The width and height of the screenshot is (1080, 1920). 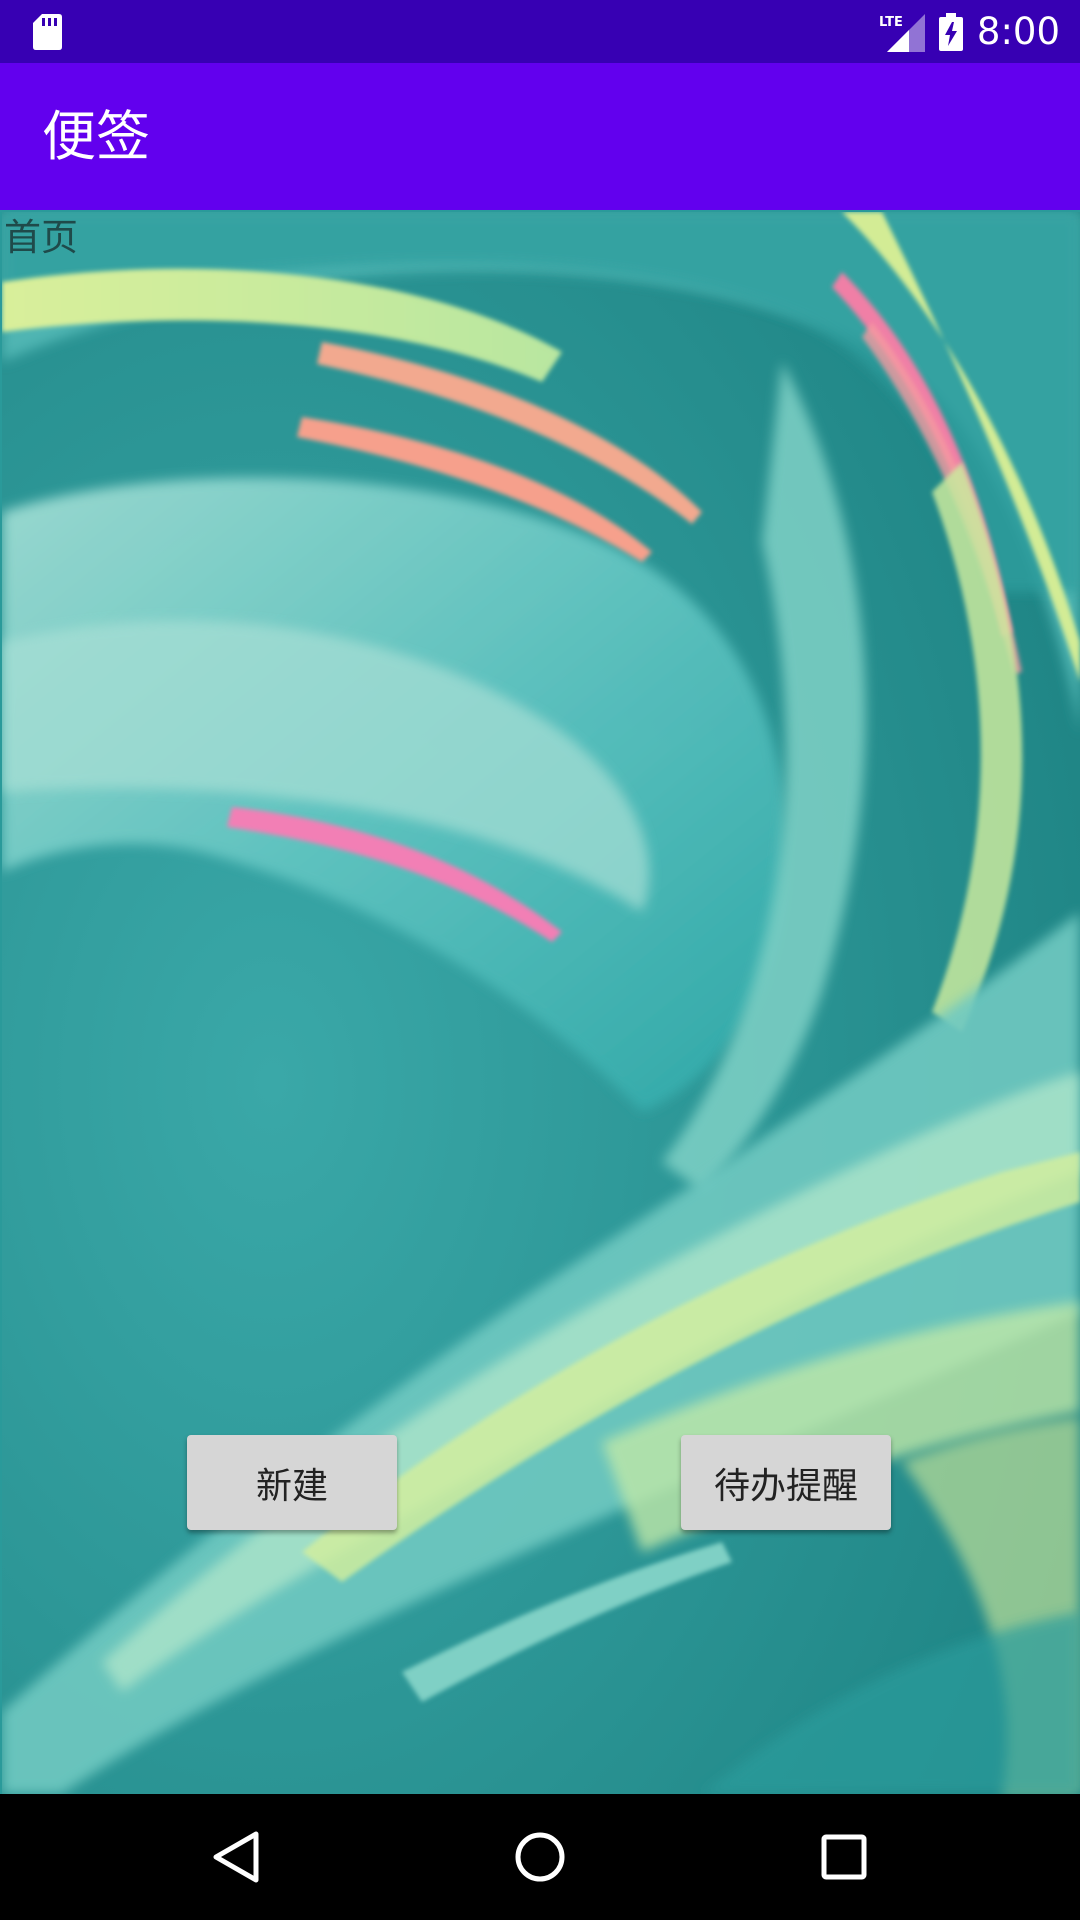 I want to click on status-bar: LTE 8:00, so click(x=540, y=31).